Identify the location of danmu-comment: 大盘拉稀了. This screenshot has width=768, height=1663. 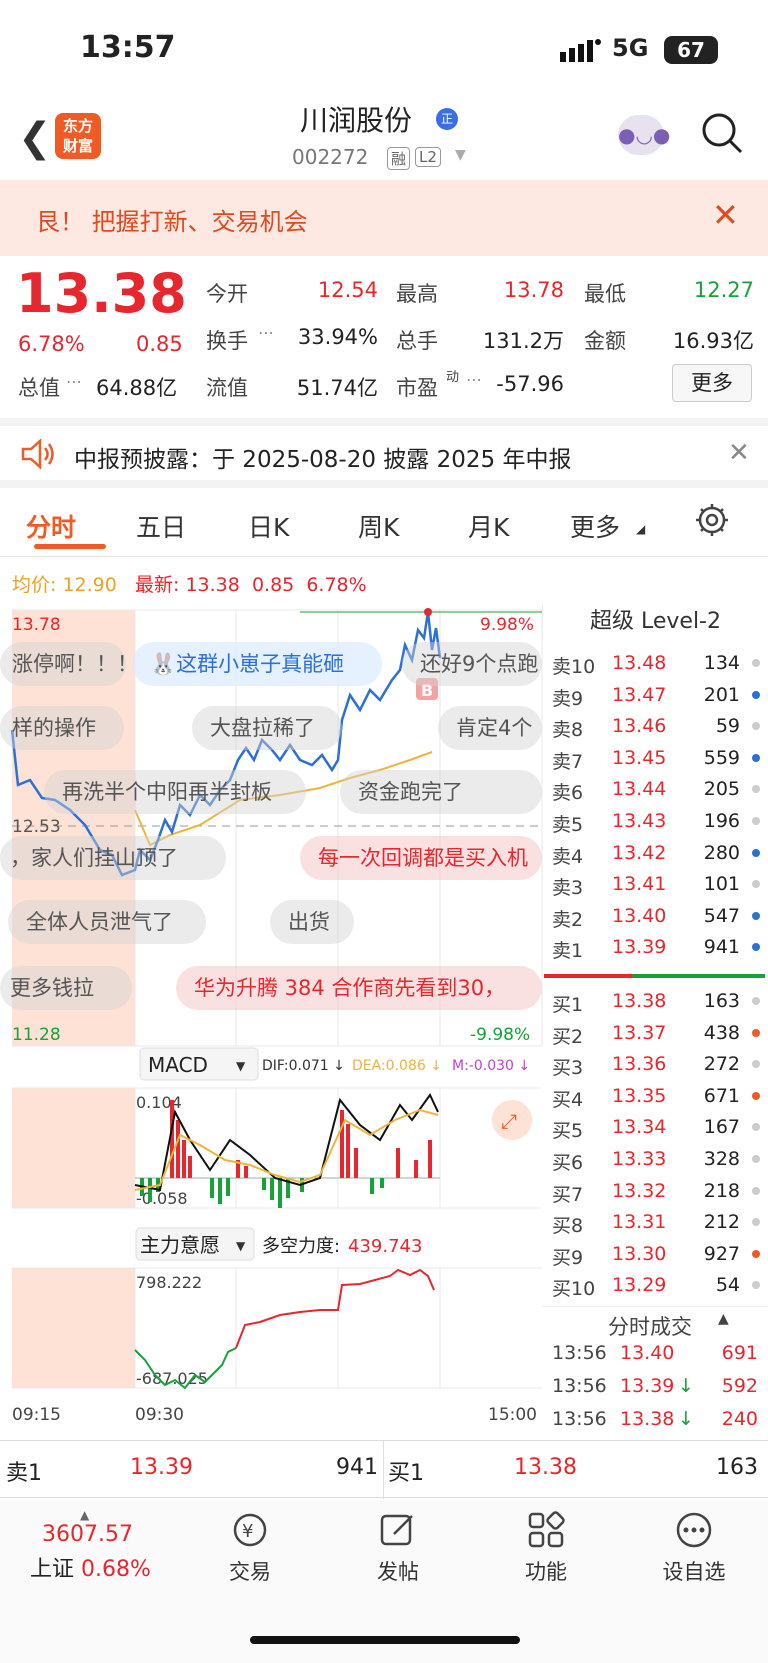
(267, 728).